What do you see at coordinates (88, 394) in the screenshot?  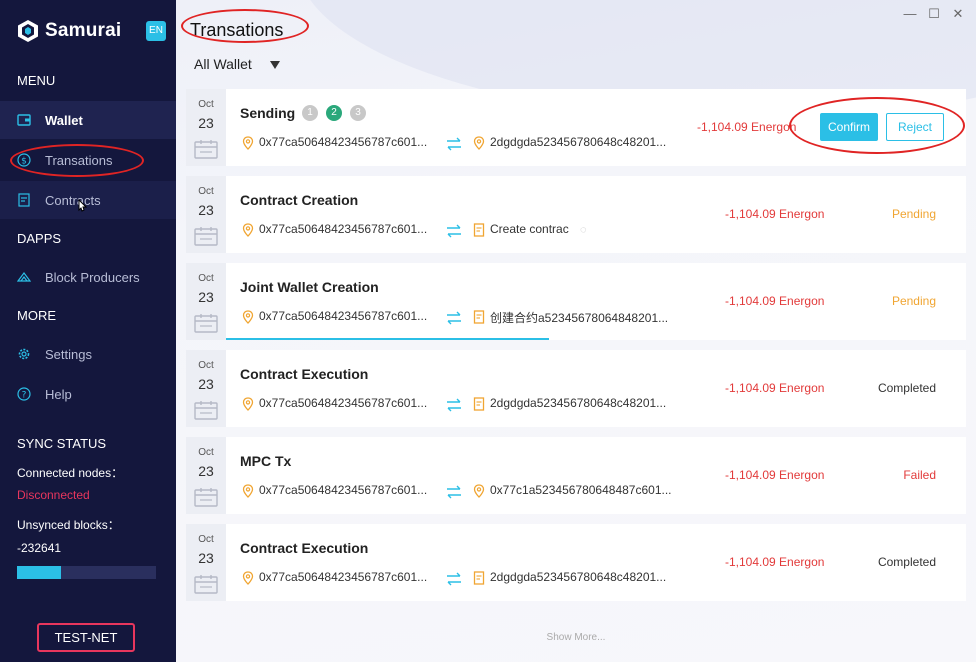 I see `sidebar-item-help: ? Help` at bounding box center [88, 394].